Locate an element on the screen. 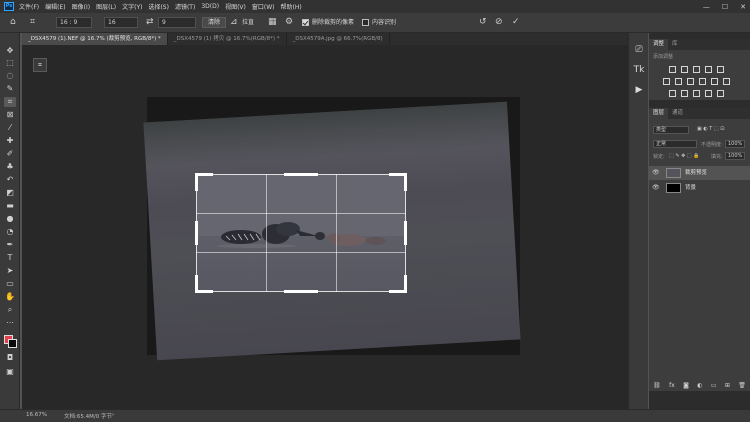 The image size is (750, 422). crop-handle-right is located at coordinates (405, 233).